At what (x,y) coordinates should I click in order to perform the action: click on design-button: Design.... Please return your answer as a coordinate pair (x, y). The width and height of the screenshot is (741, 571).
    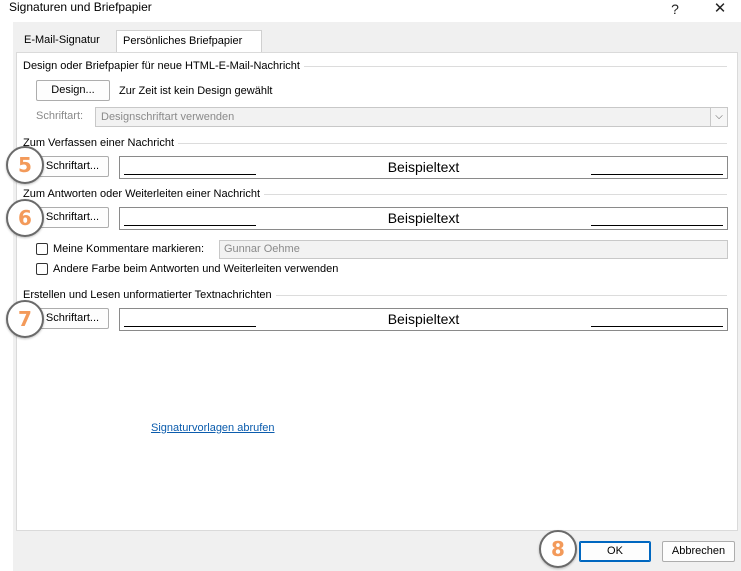
    Looking at the image, I should click on (73, 90).